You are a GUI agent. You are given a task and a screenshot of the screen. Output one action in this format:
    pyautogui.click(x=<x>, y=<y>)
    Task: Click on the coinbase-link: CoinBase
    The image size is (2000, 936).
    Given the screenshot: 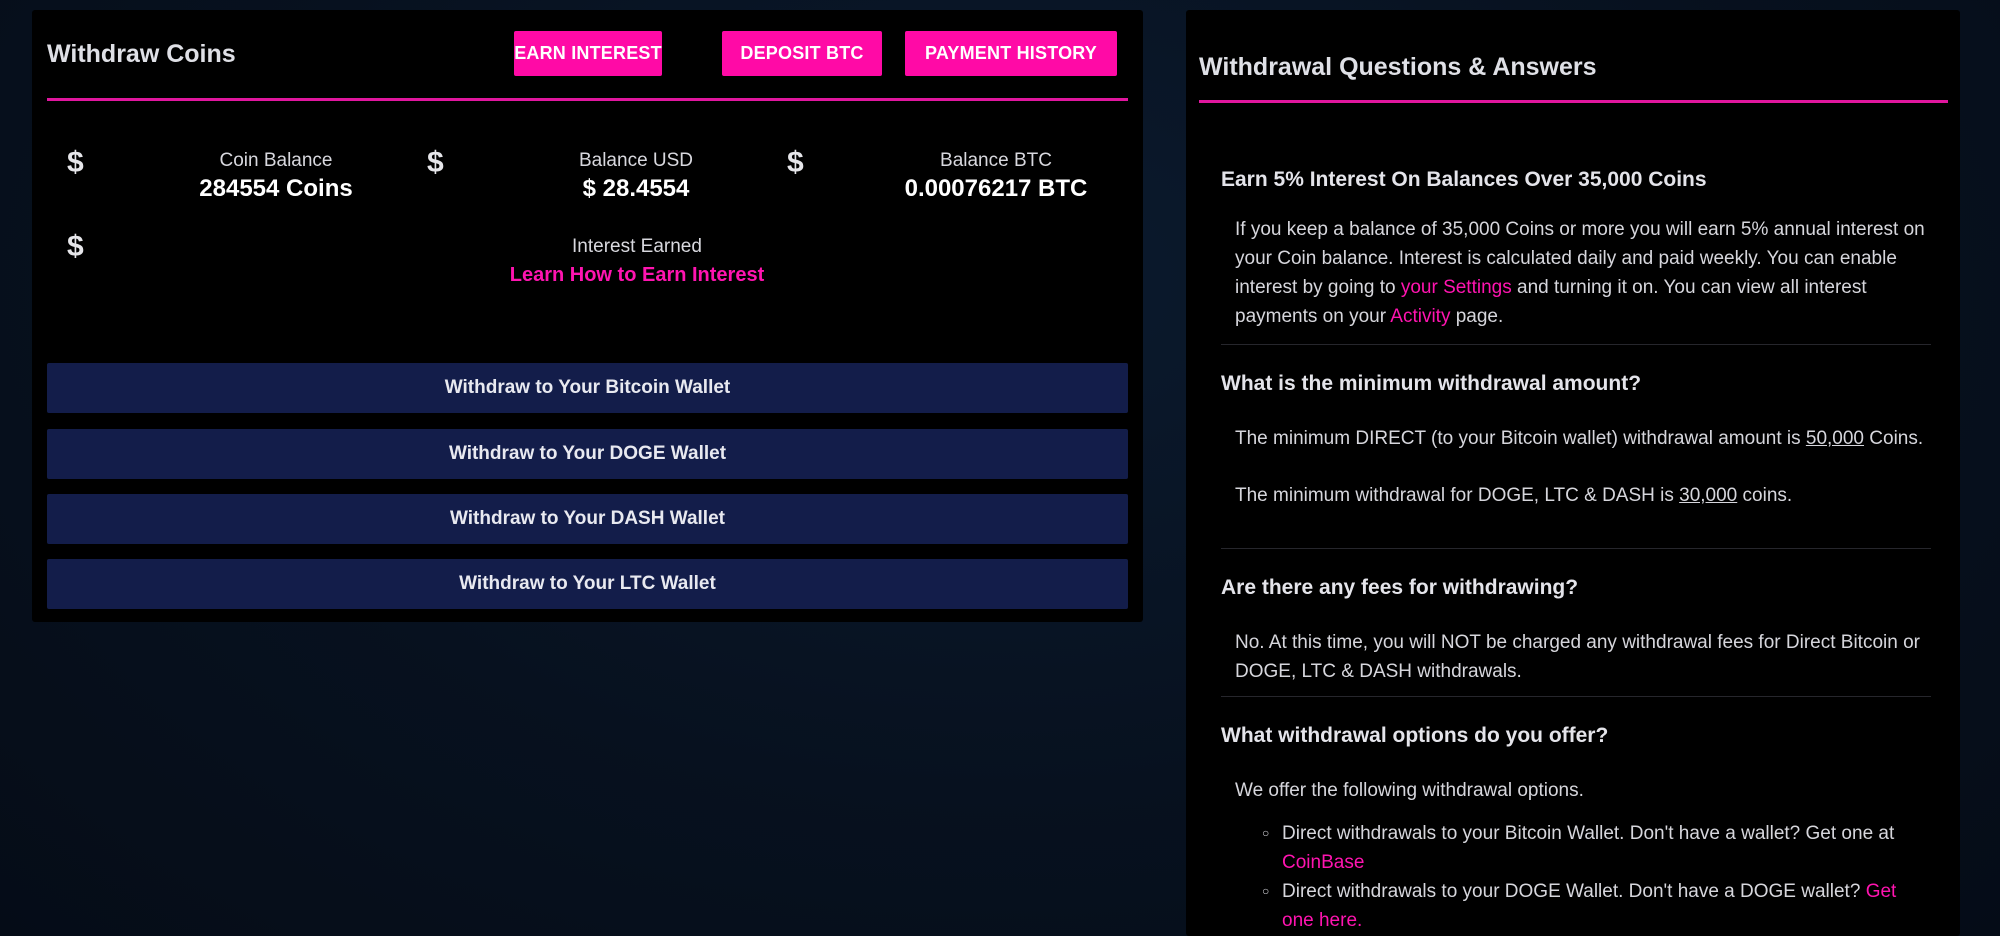 What is the action you would take?
    pyautogui.click(x=1323, y=862)
    